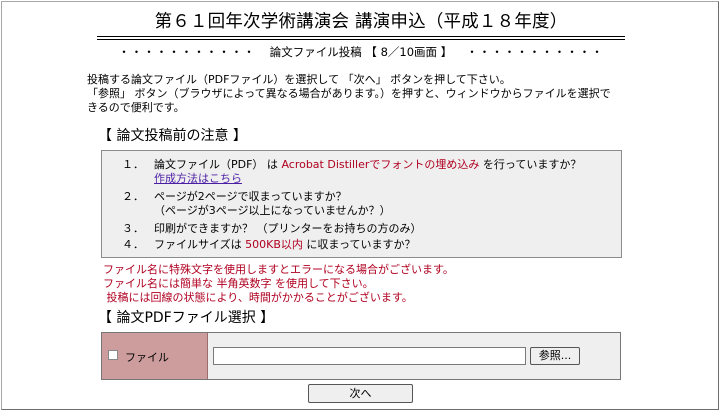  What do you see at coordinates (530, 164) in the screenshot?
I see `notice-text: を行っていますか？` at bounding box center [530, 164].